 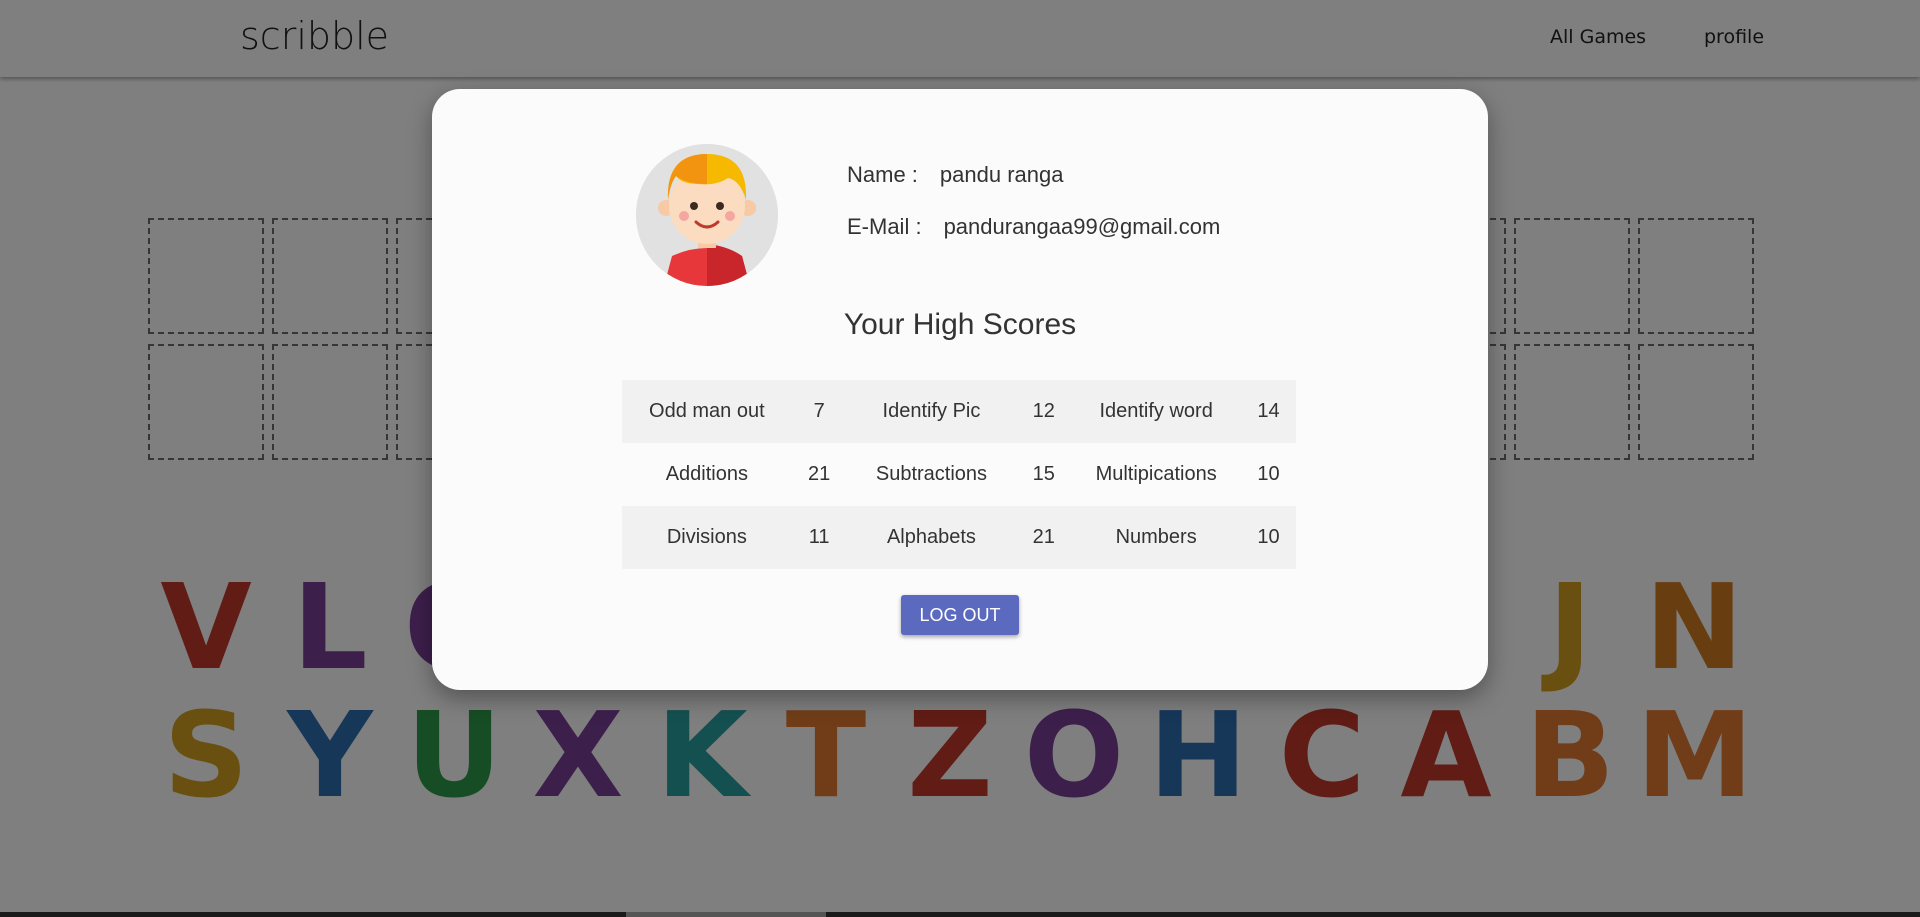 I want to click on game-name: Alphabets, so click(x=931, y=537).